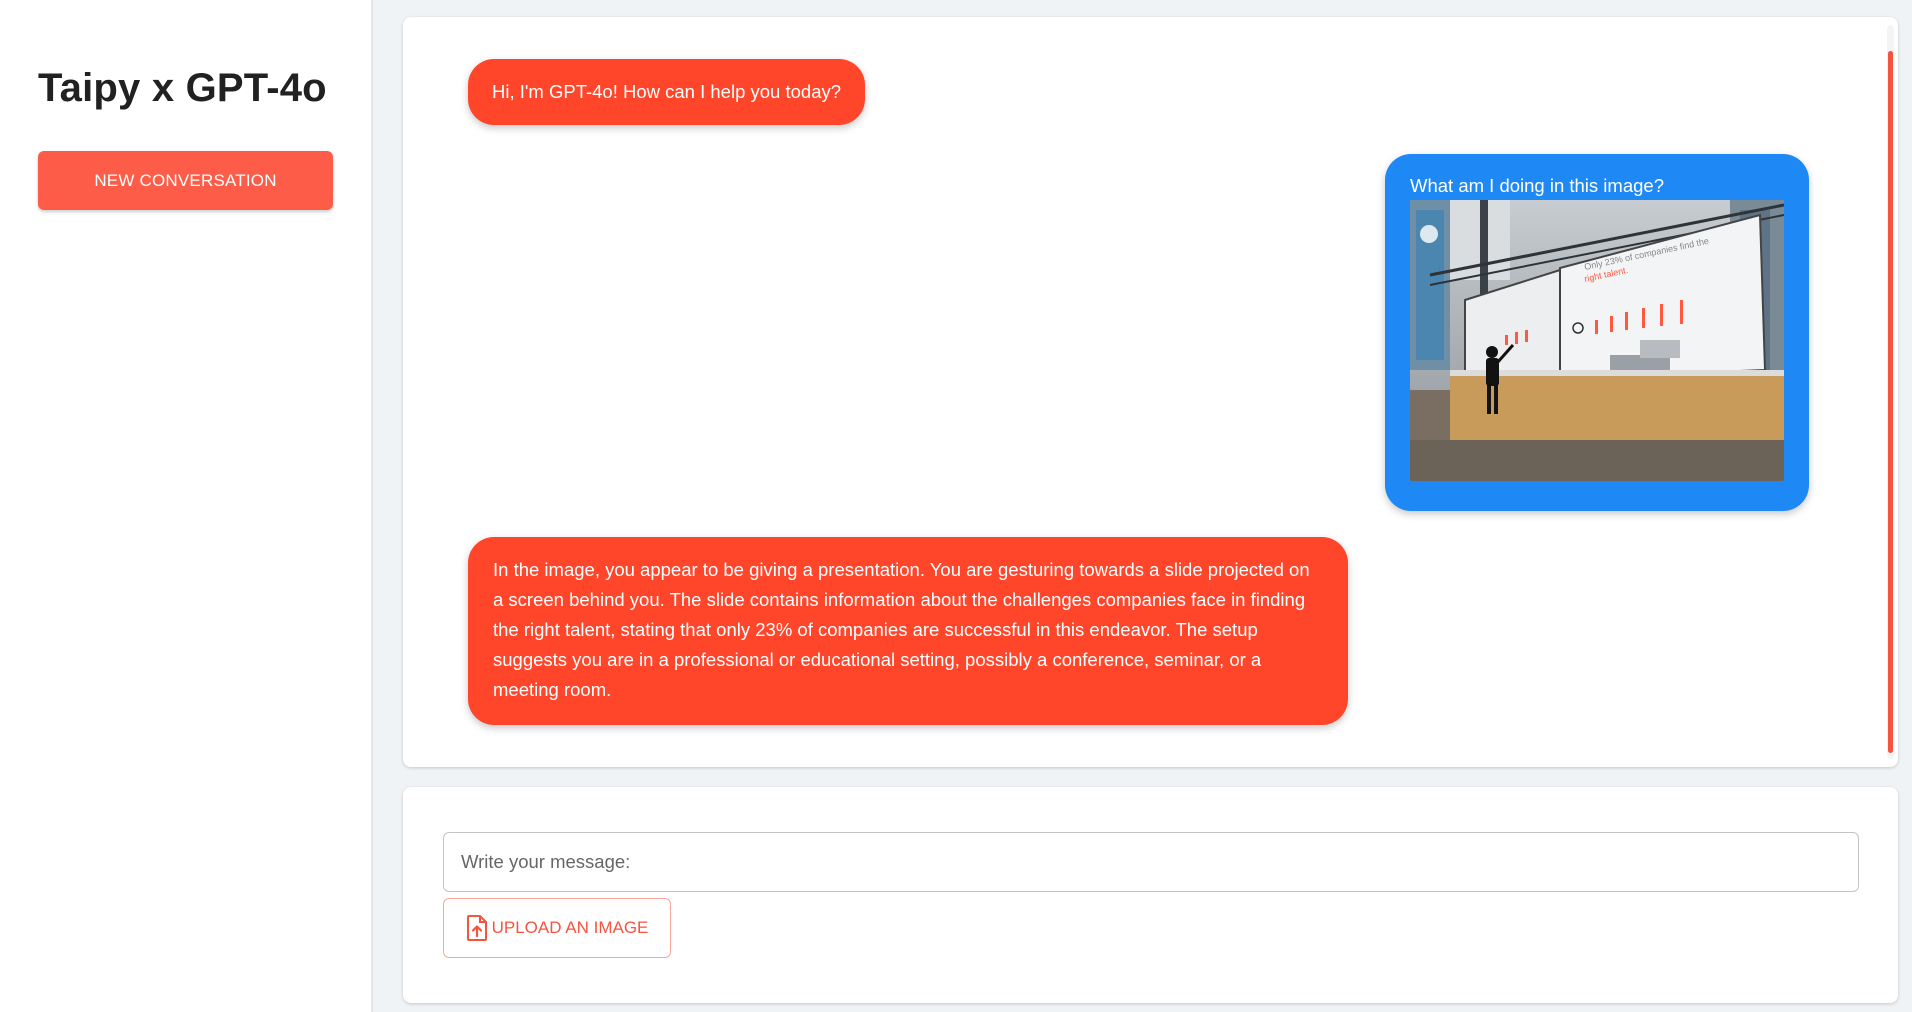 The height and width of the screenshot is (1012, 1912). I want to click on file-upload-icon, so click(477, 928).